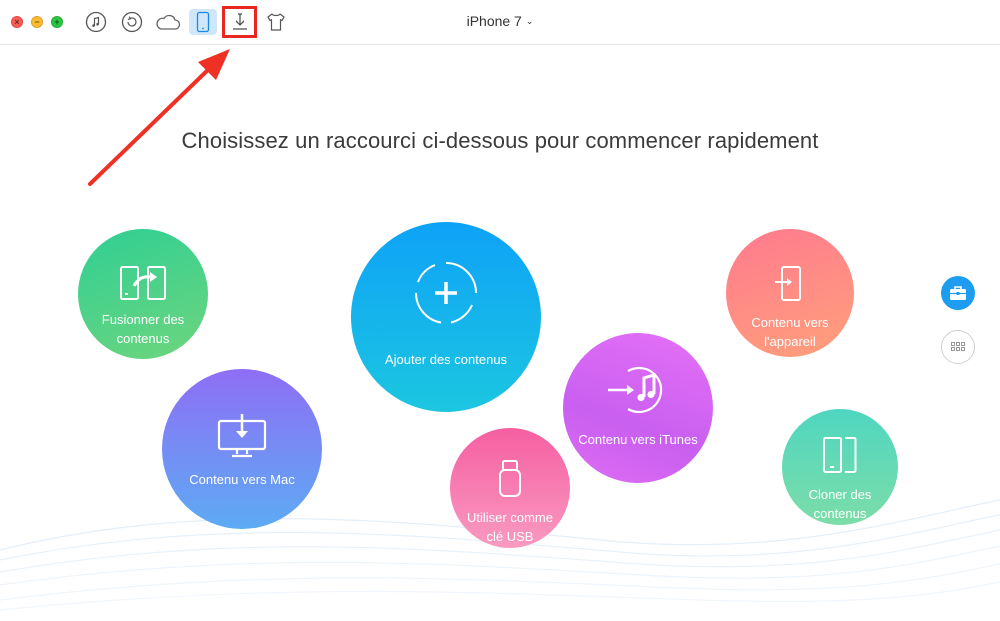 The height and width of the screenshot is (621, 1000). What do you see at coordinates (446, 359) in the screenshot?
I see `add-content-label: Ajouter des contenus` at bounding box center [446, 359].